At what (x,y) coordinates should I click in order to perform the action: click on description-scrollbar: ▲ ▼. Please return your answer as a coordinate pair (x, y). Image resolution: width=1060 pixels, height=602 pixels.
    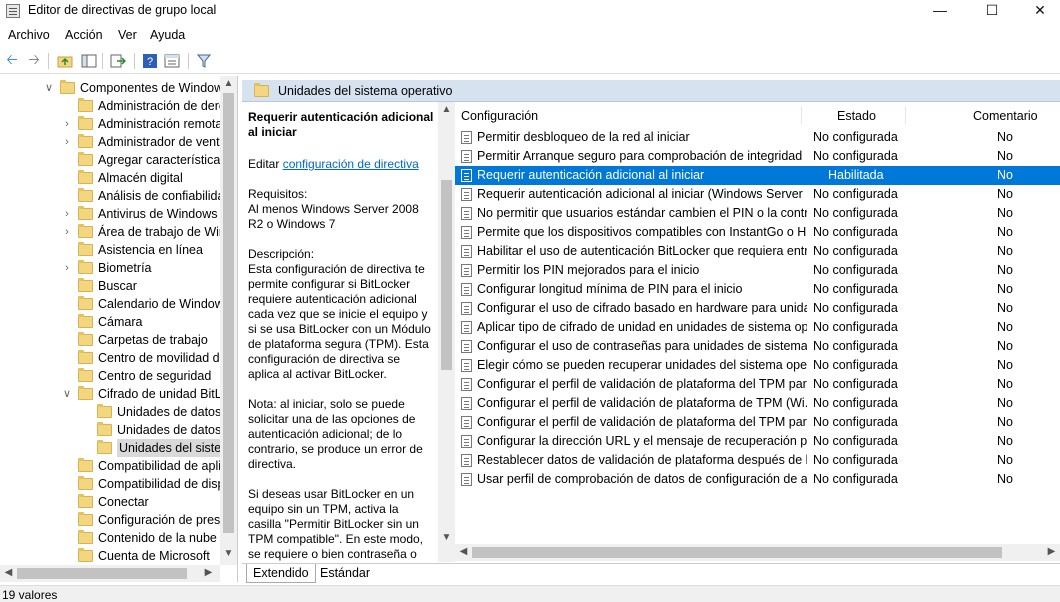
    Looking at the image, I should click on (446, 332).